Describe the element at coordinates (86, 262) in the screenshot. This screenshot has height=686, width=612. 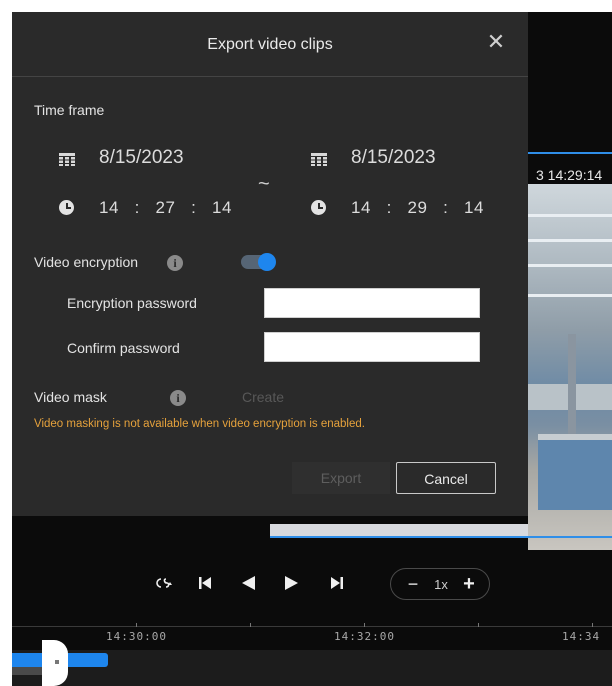
I see `video-encryption-label: Video encryption` at that location.